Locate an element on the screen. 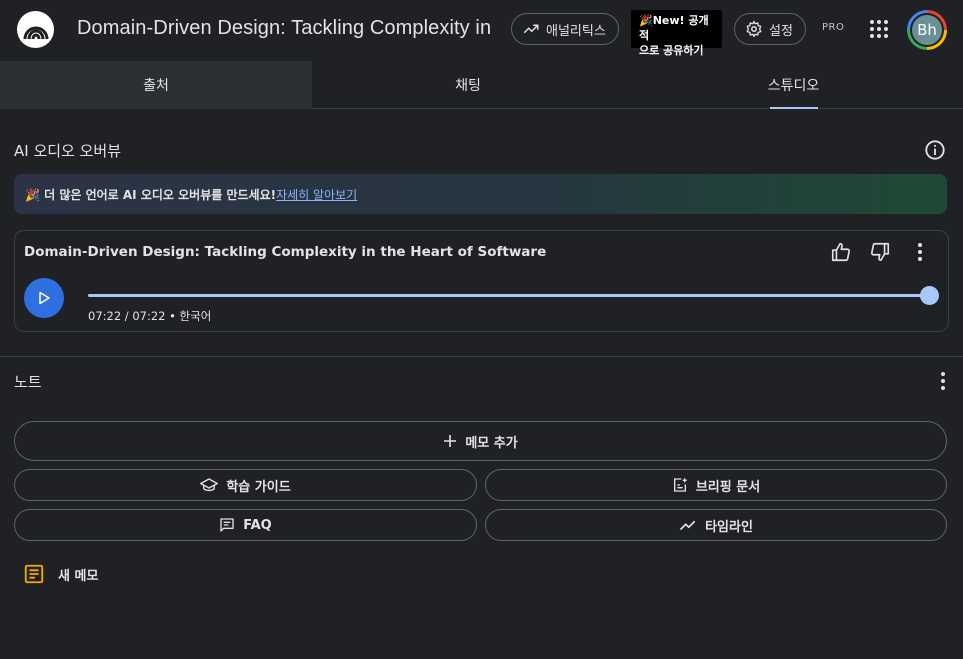 The width and height of the screenshot is (963, 659). plus-icon is located at coordinates (450, 441).